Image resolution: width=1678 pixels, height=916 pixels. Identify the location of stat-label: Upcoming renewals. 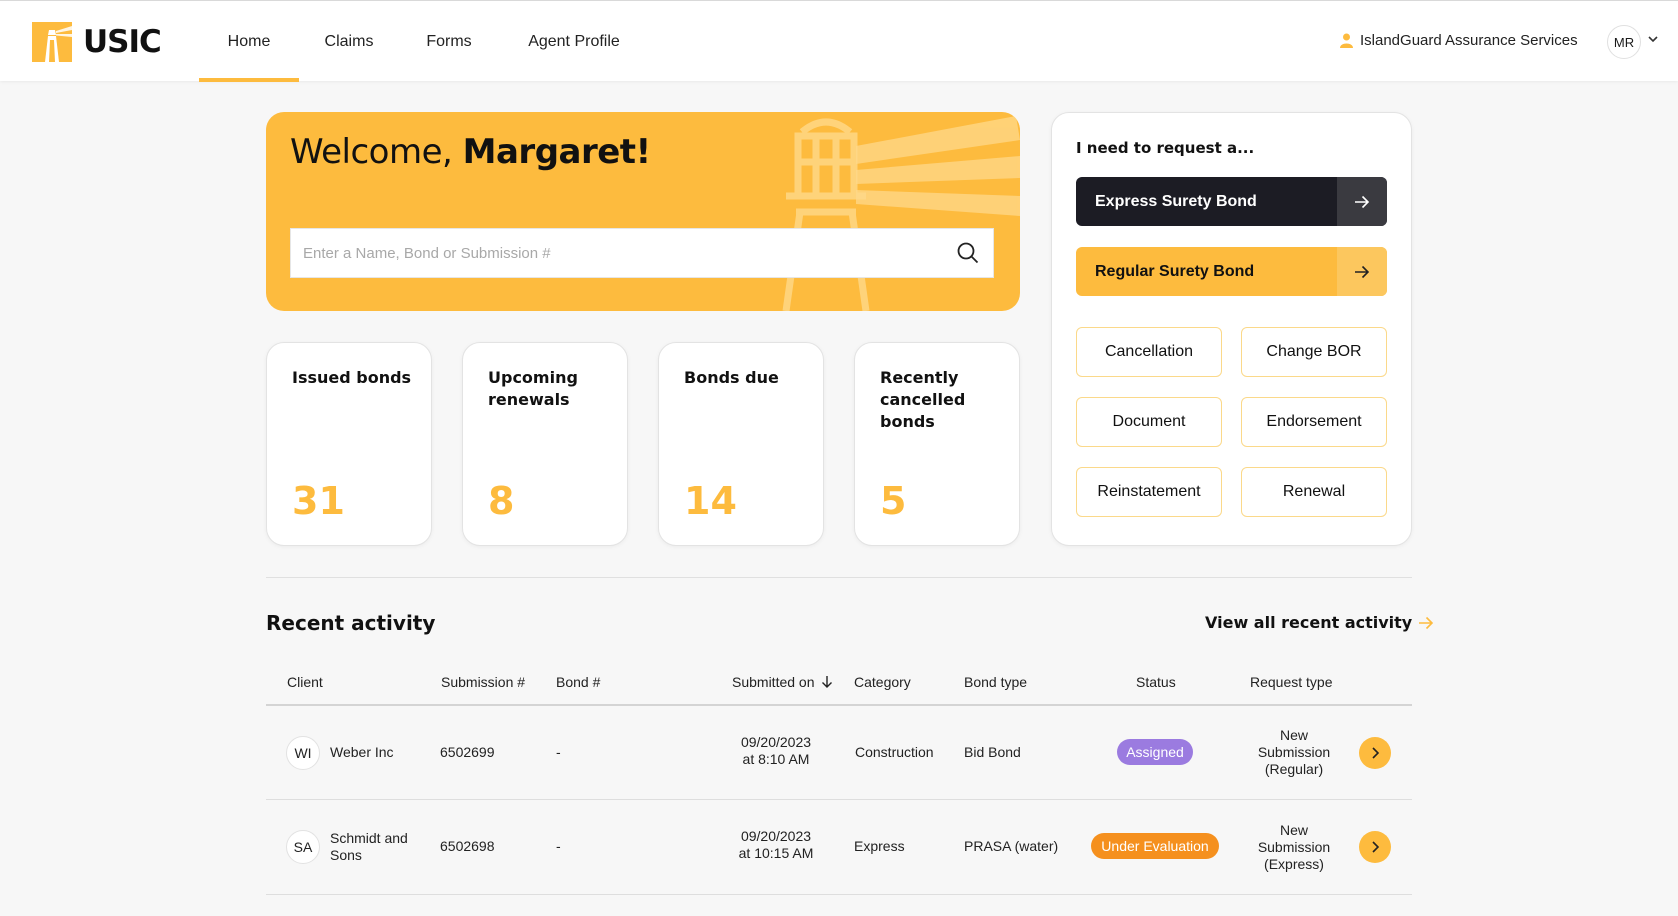
(533, 388).